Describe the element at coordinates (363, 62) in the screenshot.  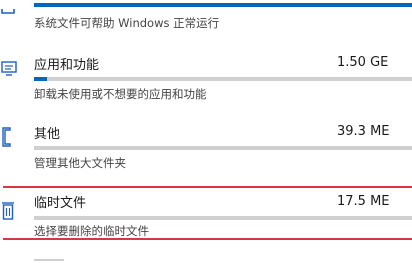
I see `apps-size: 1.50 GE` at that location.